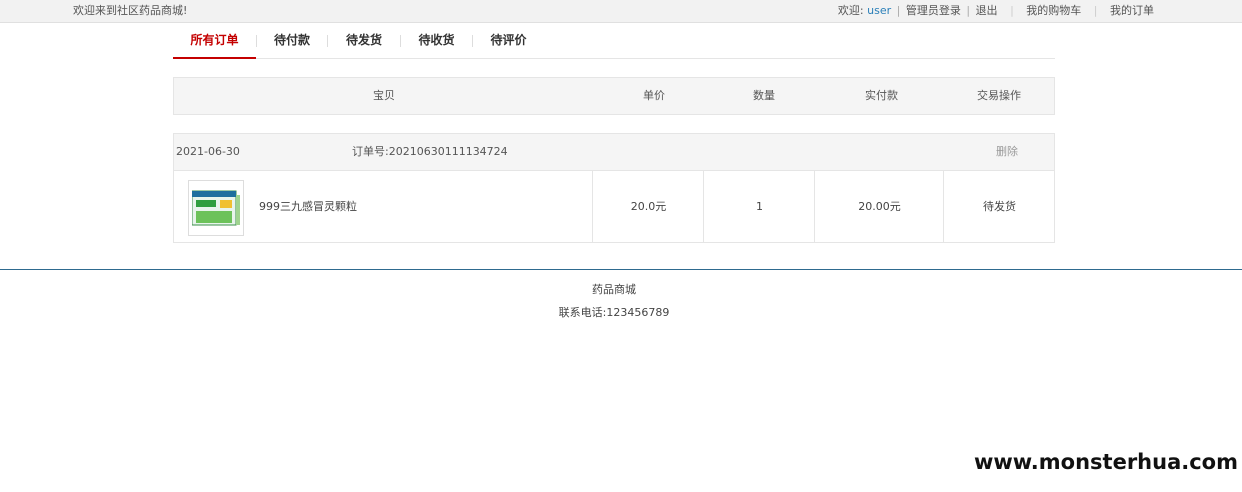 This screenshot has width=1242, height=492. Describe the element at coordinates (1105, 462) in the screenshot. I see `watermark: www.monsterhua.com` at that location.